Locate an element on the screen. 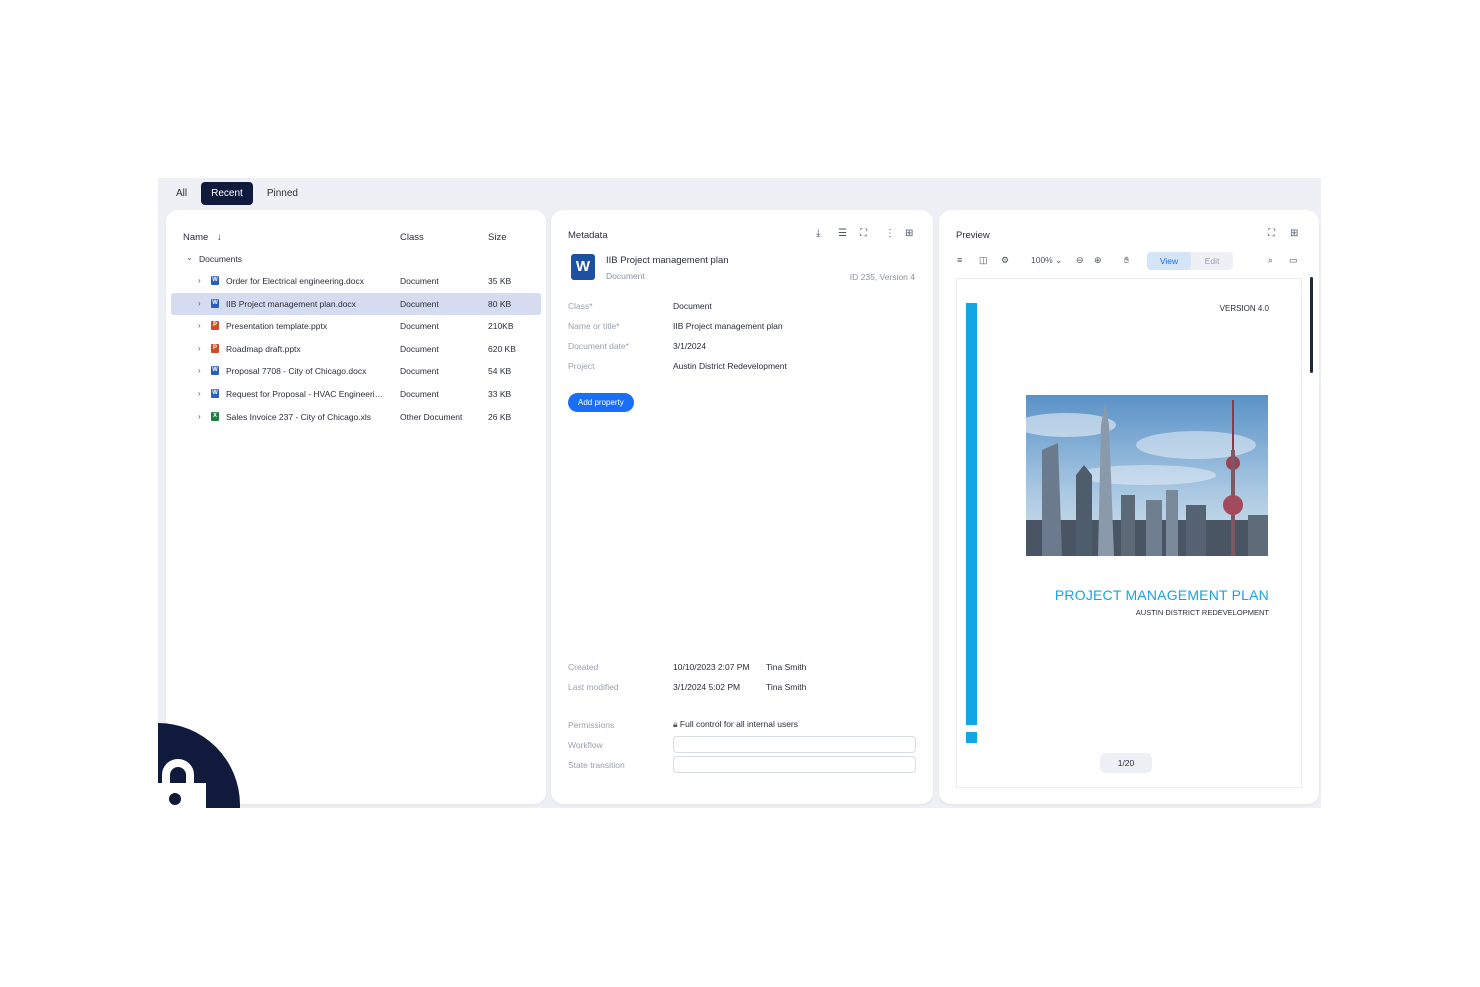 This screenshot has width=1480, height=987. file-name: Presentation template.pptx is located at coordinates (277, 326).